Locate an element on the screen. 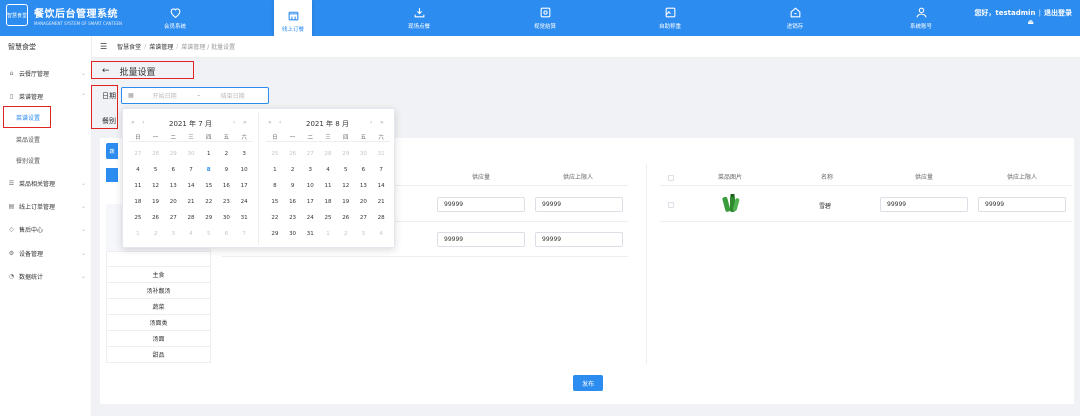 The image size is (1080, 416). sidebar-item-dish-related: ☰ 菜品相关管理 ⌄ is located at coordinates (46, 183).